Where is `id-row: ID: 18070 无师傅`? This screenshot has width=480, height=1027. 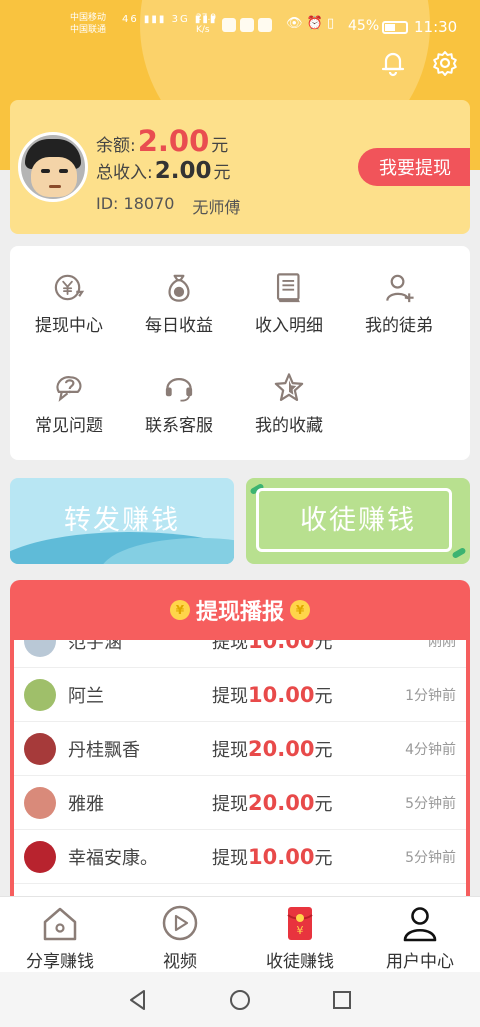 id-row: ID: 18070 无师傅 is located at coordinates (168, 206).